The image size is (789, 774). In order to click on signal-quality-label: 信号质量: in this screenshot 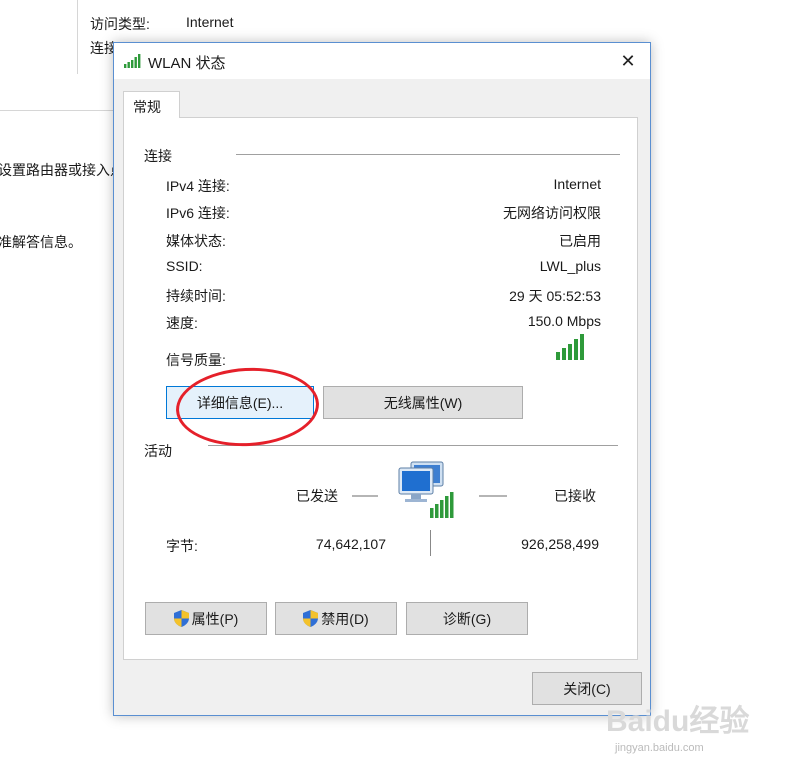, I will do `click(196, 360)`.